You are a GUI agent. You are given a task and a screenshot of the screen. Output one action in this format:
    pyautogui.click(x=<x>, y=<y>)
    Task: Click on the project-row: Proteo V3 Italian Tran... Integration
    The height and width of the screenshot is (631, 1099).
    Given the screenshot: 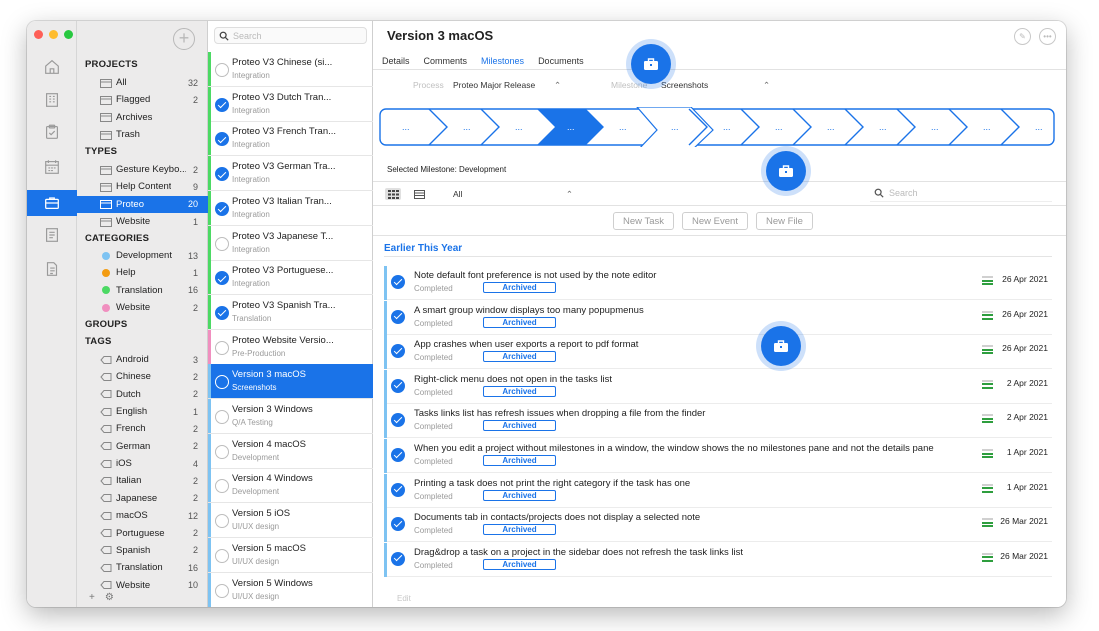 What is the action you would take?
    pyautogui.click(x=290, y=208)
    